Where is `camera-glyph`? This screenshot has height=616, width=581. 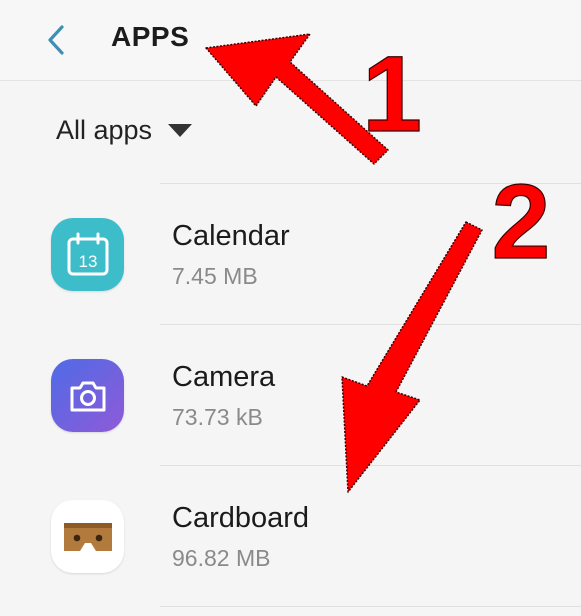 camera-glyph is located at coordinates (87, 396).